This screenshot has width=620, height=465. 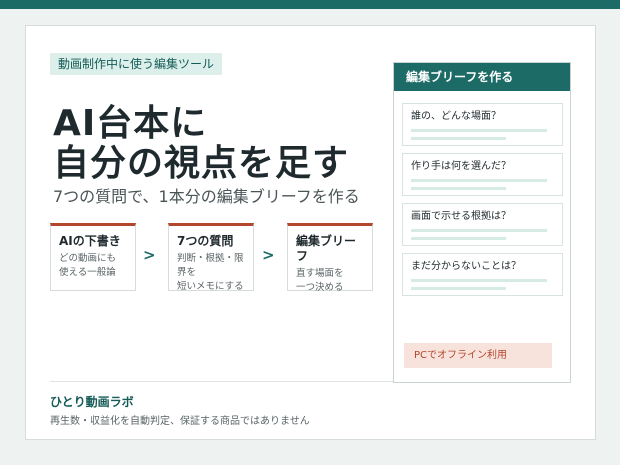 What do you see at coordinates (136, 64) in the screenshot?
I see `category-tag: 動画制作中に使う編集ツール` at bounding box center [136, 64].